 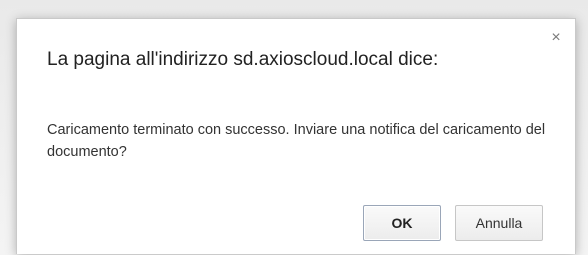 What do you see at coordinates (453, 223) in the screenshot?
I see `dialog-button-row: OK Annulla` at bounding box center [453, 223].